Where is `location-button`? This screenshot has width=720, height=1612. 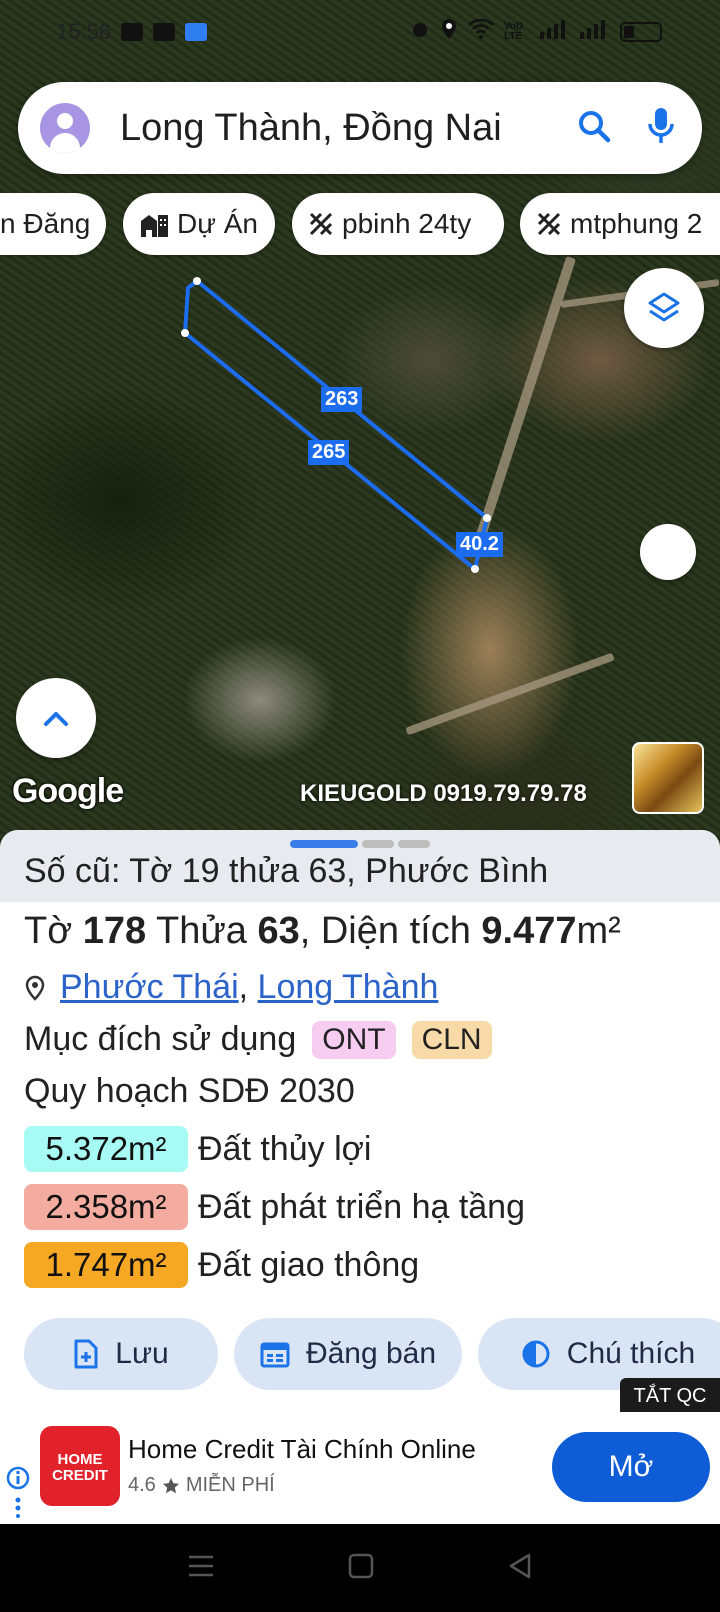
location-button is located at coordinates (668, 552).